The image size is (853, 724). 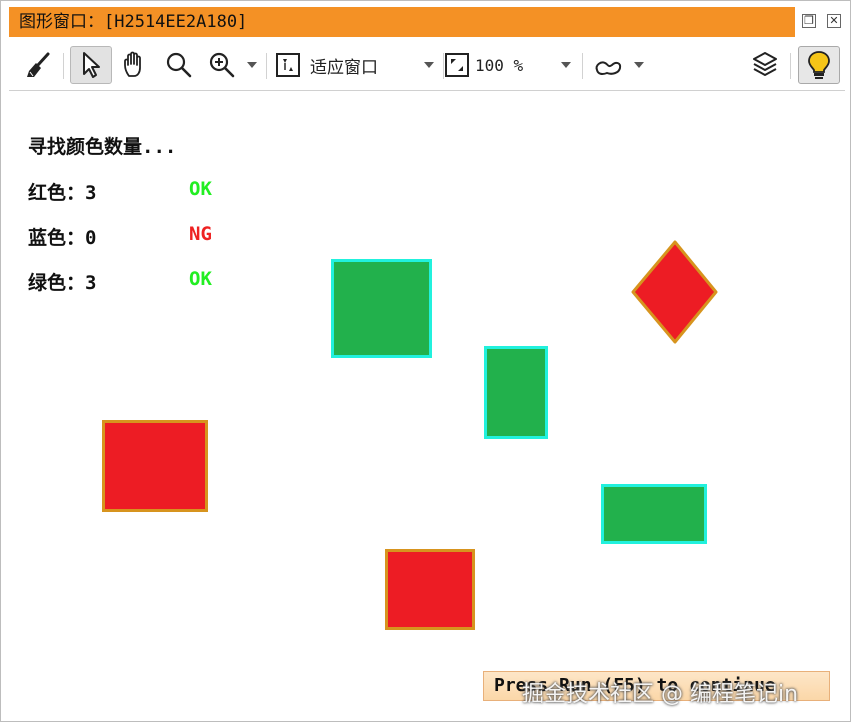 I want to click on blue-count-label: 蓝色：0, so click(x=62, y=238).